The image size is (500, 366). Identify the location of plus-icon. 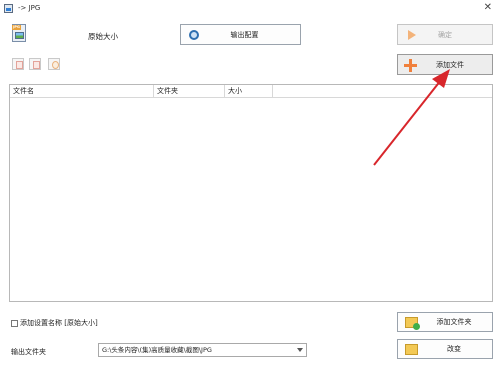
(410, 65).